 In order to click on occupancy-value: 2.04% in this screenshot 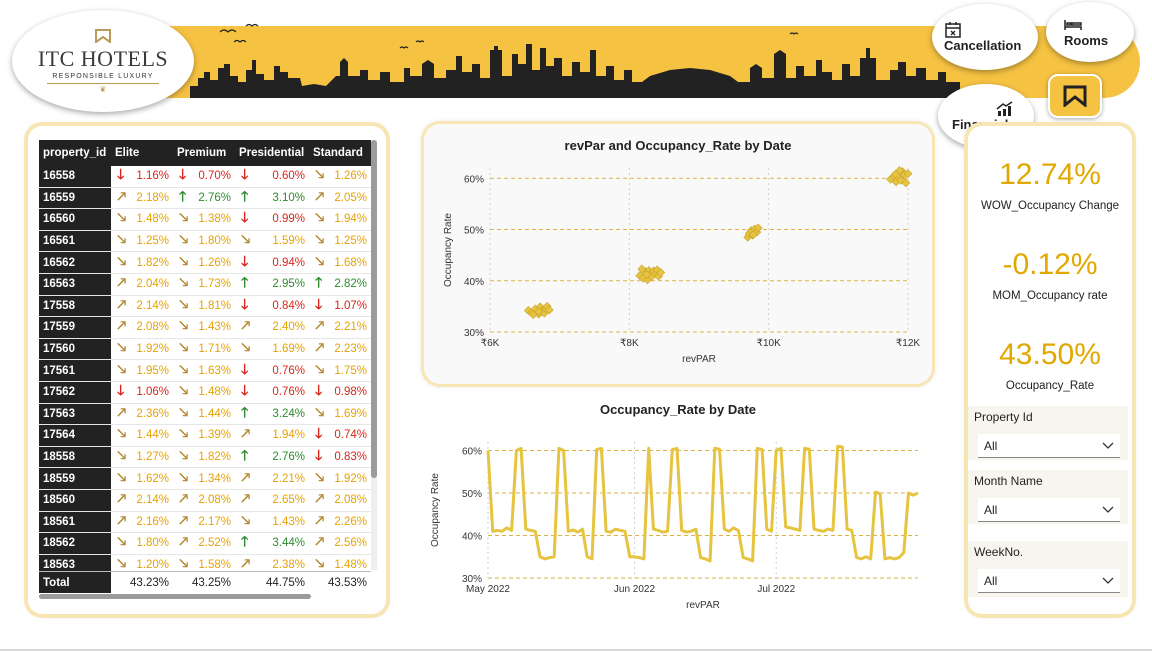, I will do `click(152, 284)`.